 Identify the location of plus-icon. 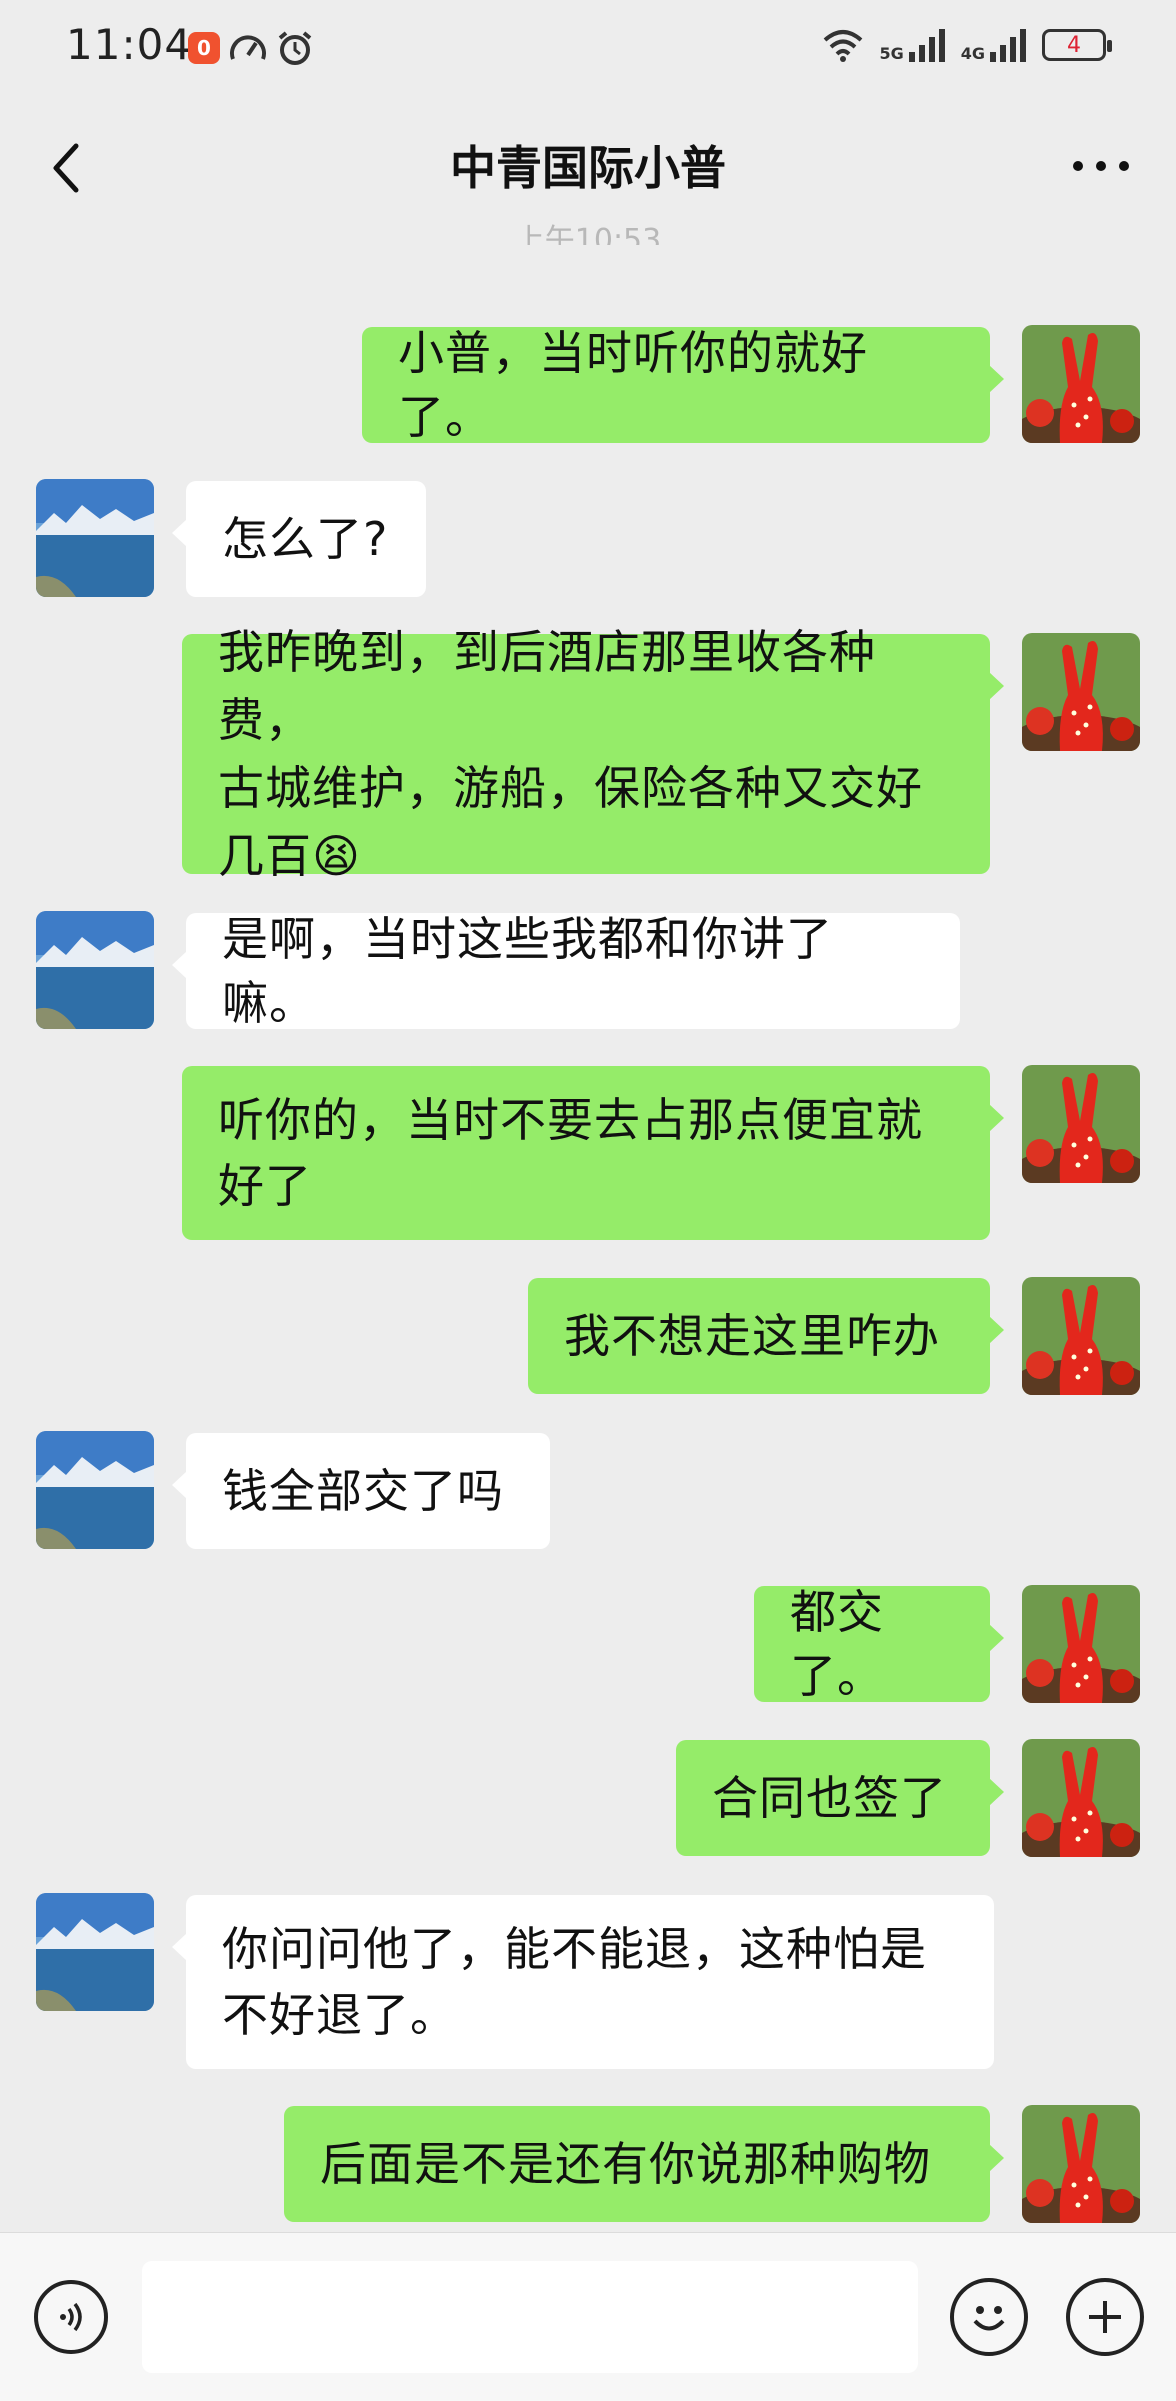
(1105, 2317).